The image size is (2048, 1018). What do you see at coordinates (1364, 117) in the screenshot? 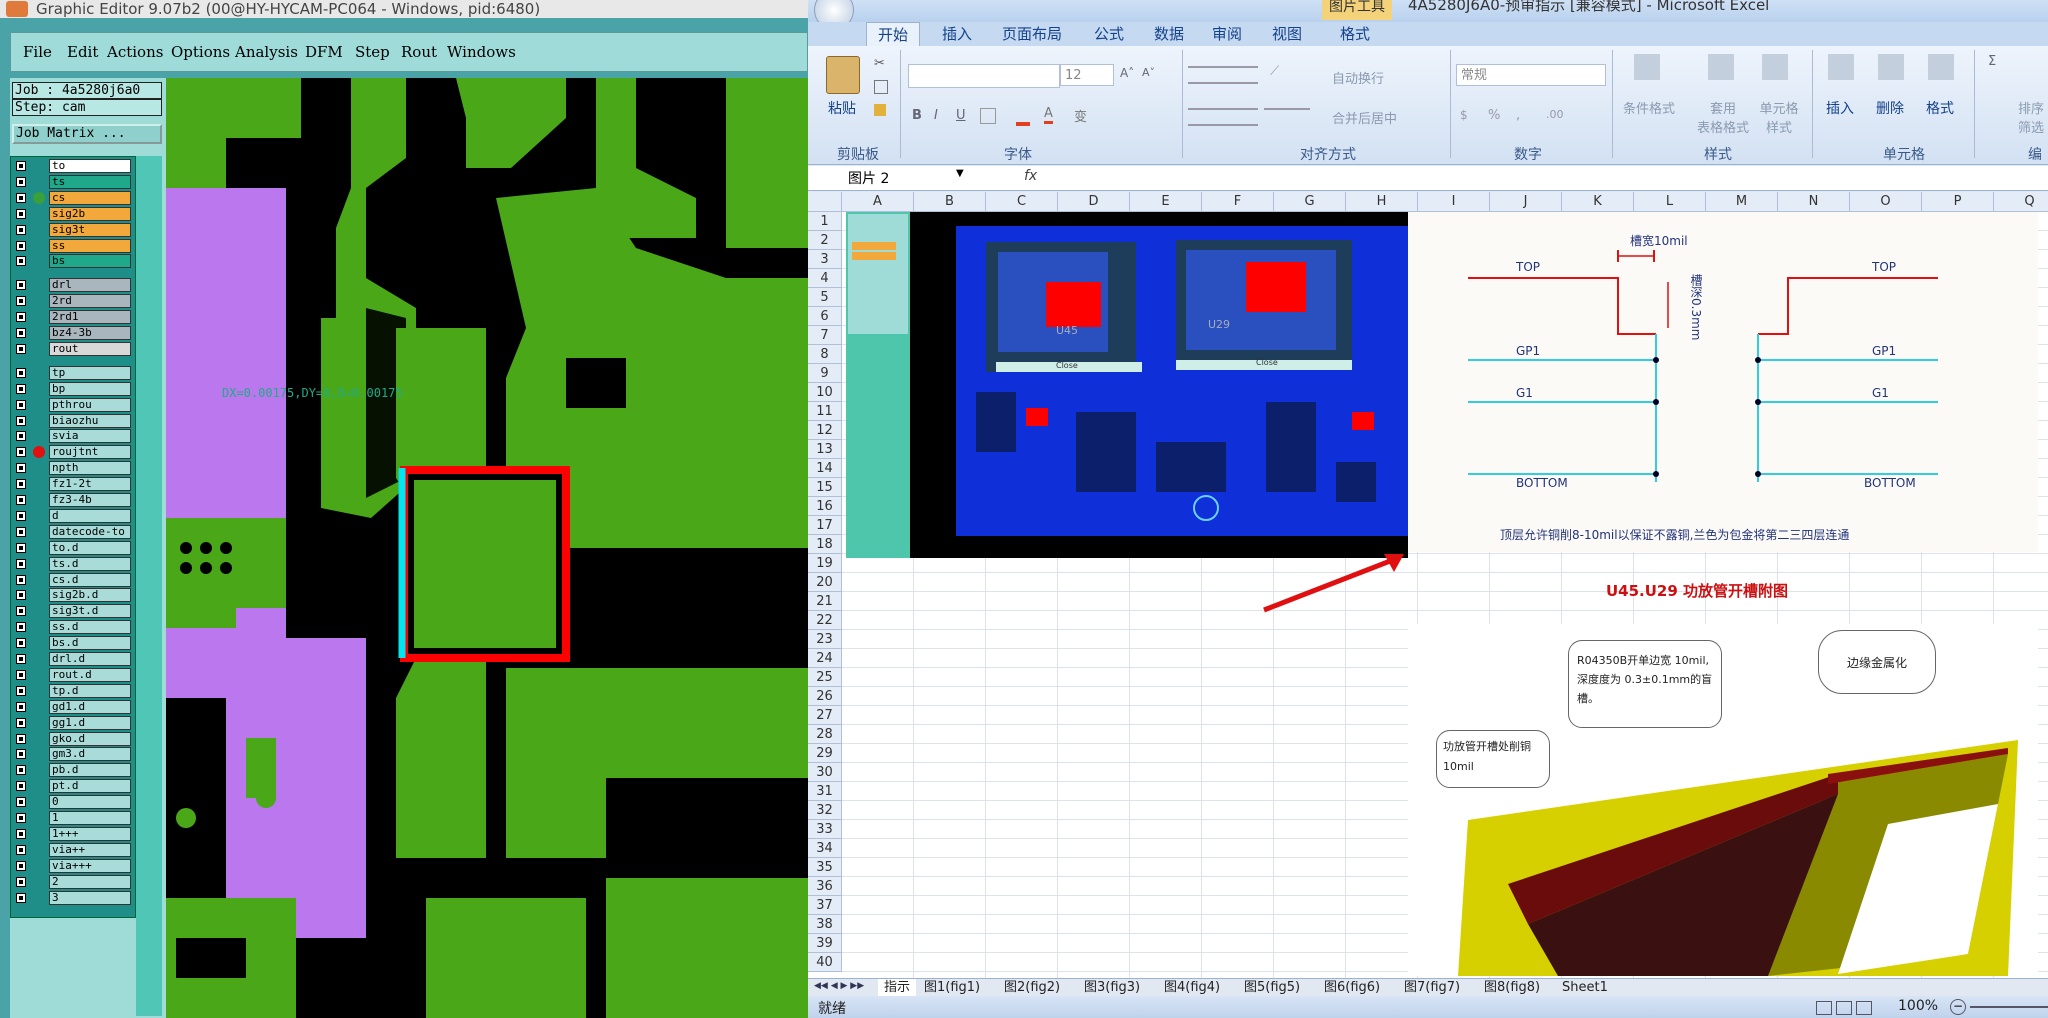
I see `merge-center-button: 合并后居中` at bounding box center [1364, 117].